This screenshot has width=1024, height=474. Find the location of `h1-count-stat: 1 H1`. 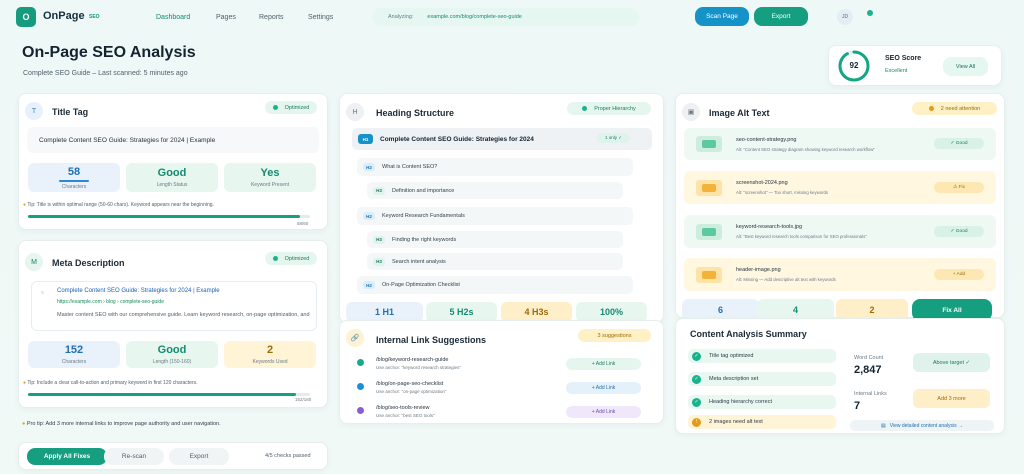

h1-count-stat: 1 H1 is located at coordinates (384, 312).